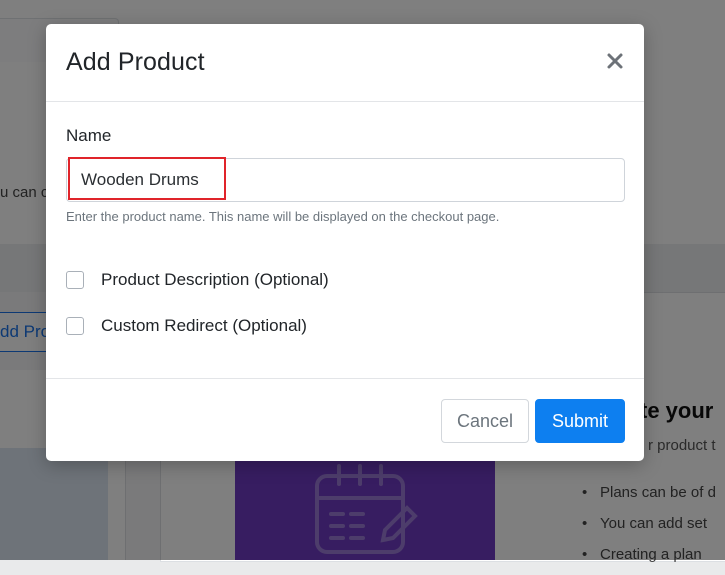 This screenshot has height=575, width=725. I want to click on modal-footer: Cancel Submit, so click(345, 420).